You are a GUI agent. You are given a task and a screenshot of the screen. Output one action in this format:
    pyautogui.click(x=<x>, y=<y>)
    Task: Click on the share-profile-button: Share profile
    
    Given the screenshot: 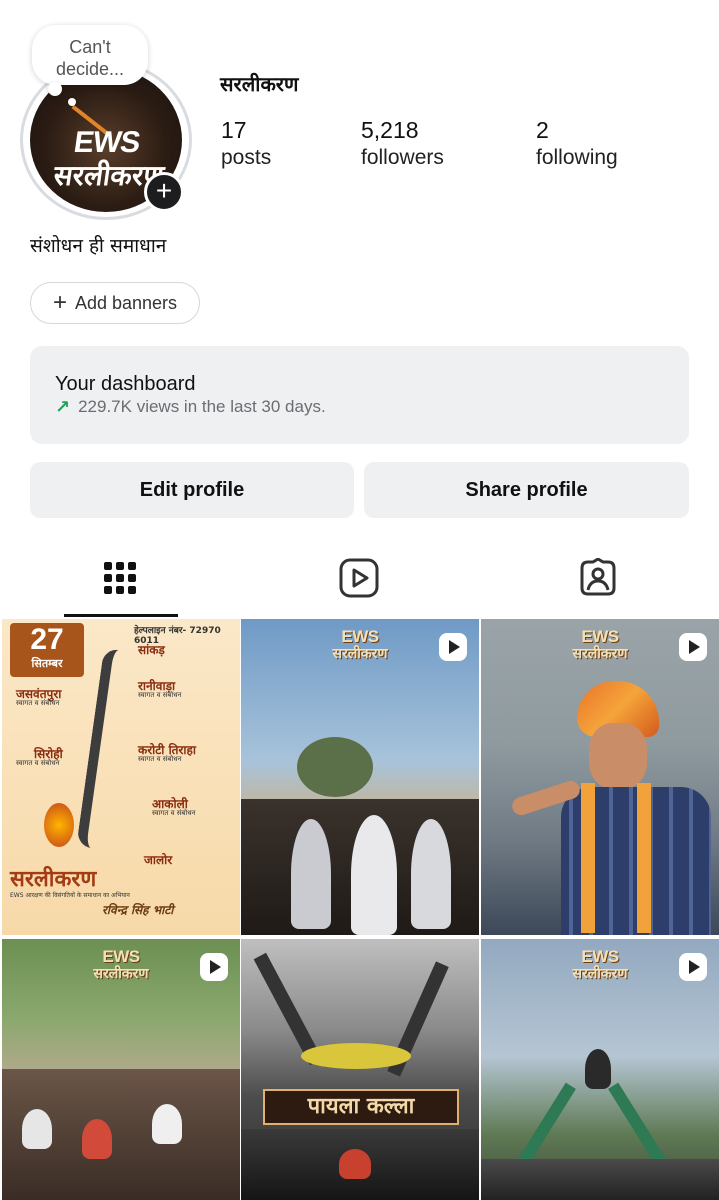 What is the action you would take?
    pyautogui.click(x=526, y=490)
    